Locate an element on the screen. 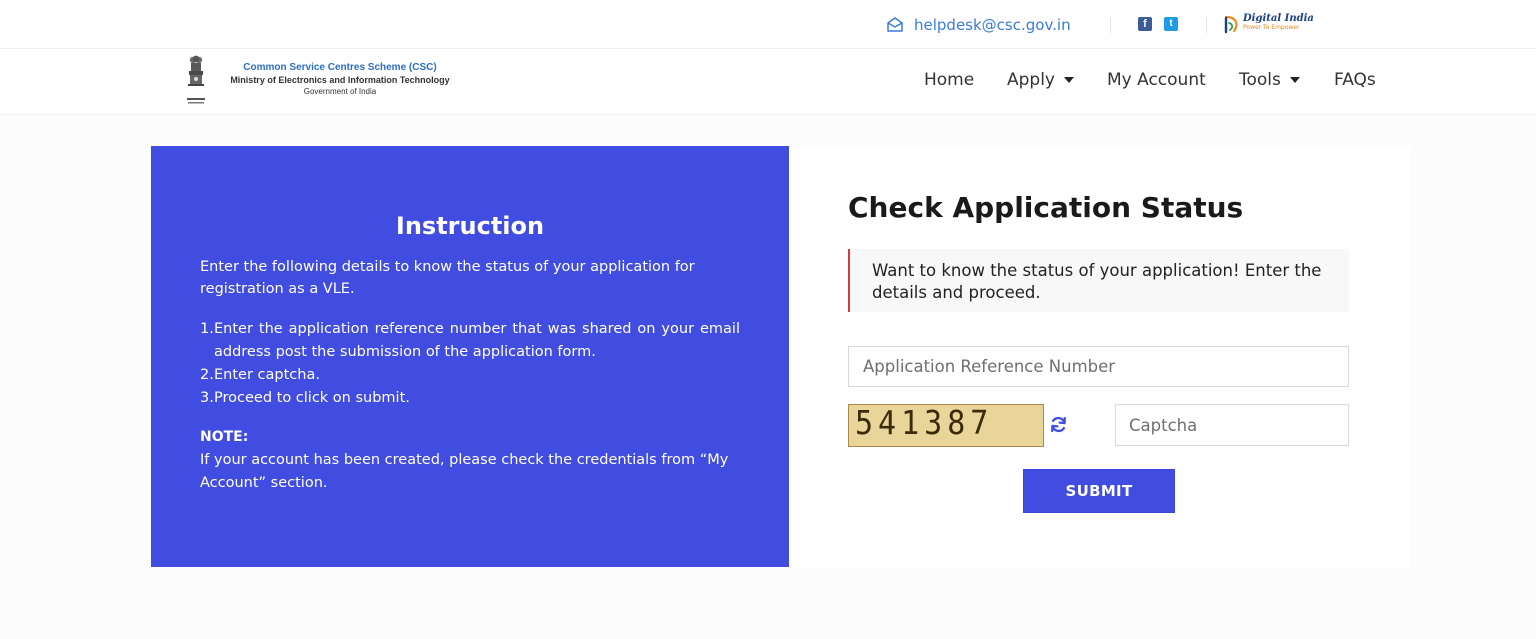  step-number: 1. is located at coordinates (207, 329).